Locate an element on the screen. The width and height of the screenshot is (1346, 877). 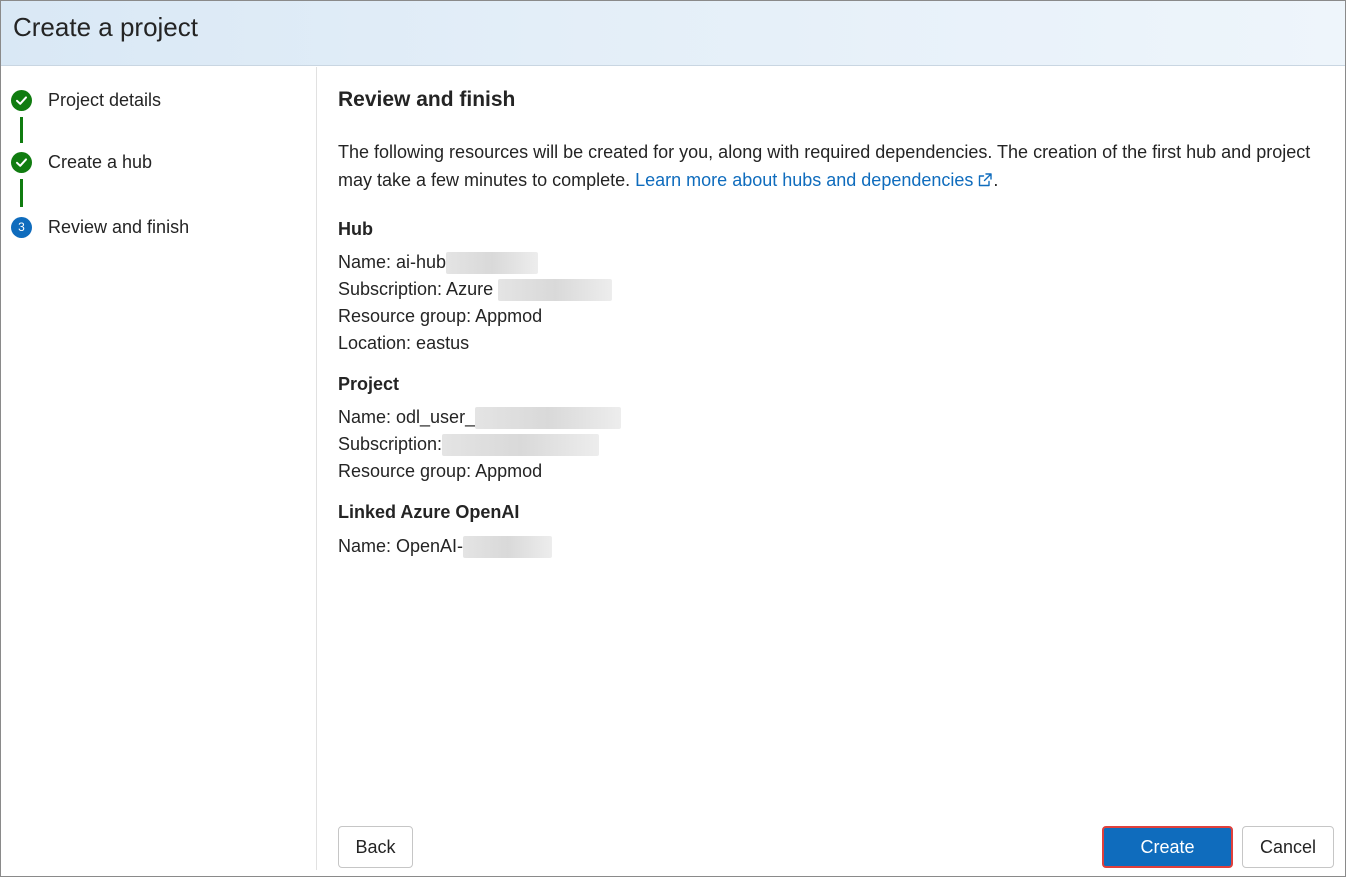
step-review-finish: 3 Review and finish is located at coordinates (100, 227).